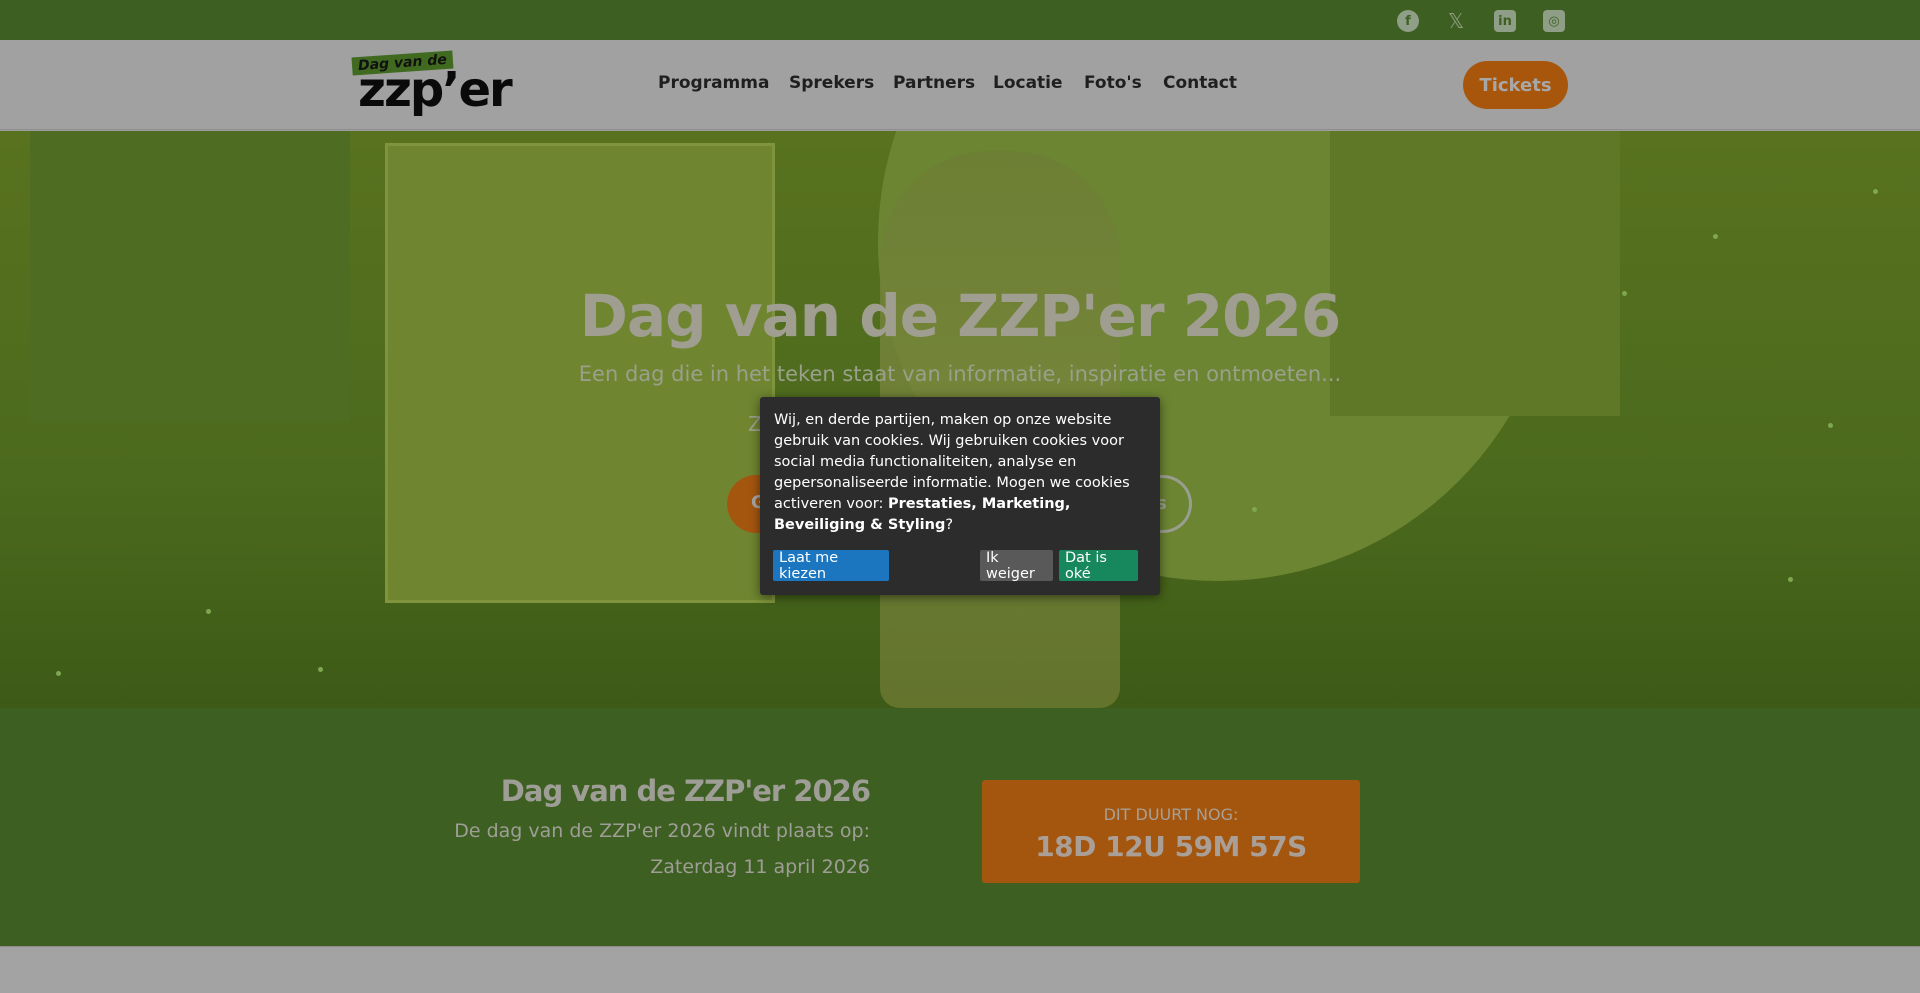 The image size is (1920, 993). I want to click on nav-contact: Contact, so click(1200, 83).